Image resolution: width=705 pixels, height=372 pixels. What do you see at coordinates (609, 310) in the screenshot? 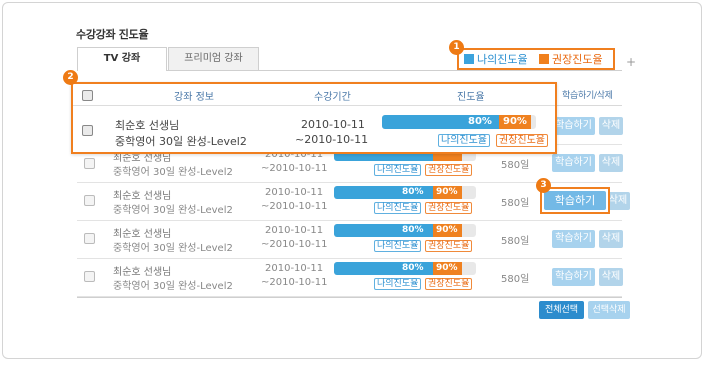
I see `delete-selected-button: 선택삭제` at bounding box center [609, 310].